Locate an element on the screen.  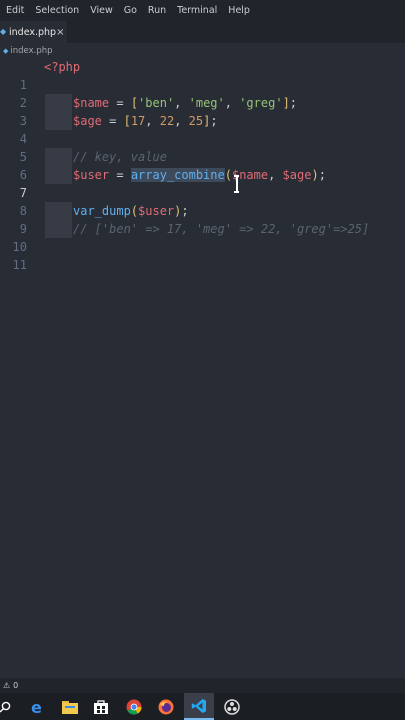
menu-bar: Edit Selection View Go Run Terminal Help is located at coordinates (202, 10).